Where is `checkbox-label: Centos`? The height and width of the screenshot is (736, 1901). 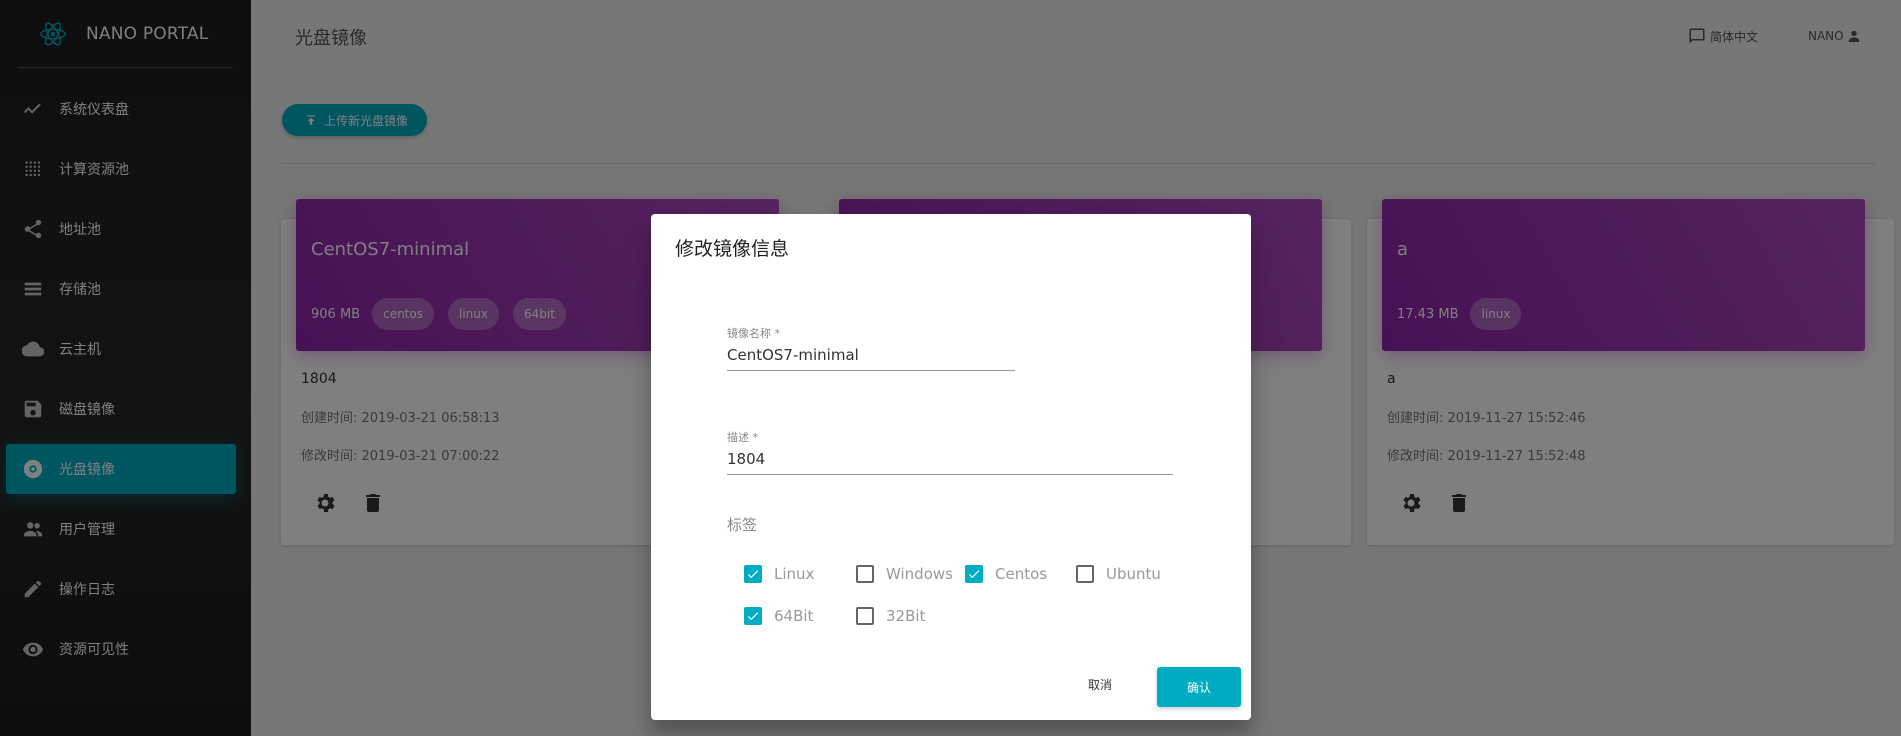
checkbox-label: Centos is located at coordinates (1021, 574).